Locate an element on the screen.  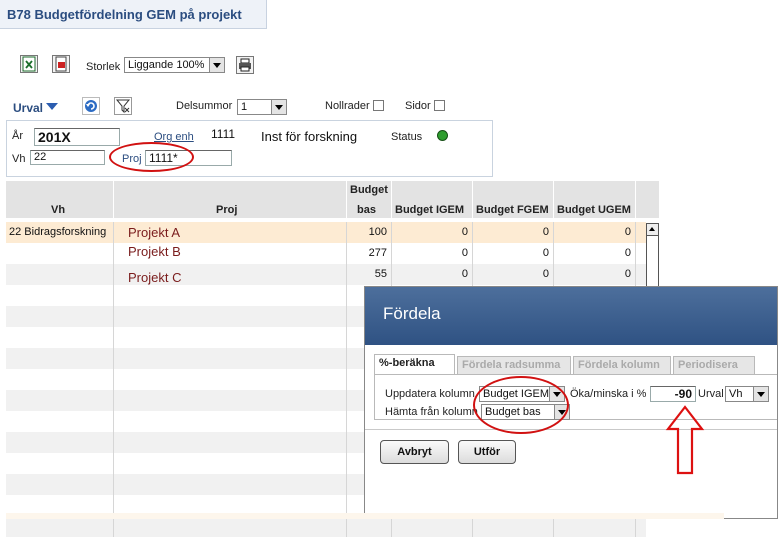
nollrader-checkbox is located at coordinates (378, 105).